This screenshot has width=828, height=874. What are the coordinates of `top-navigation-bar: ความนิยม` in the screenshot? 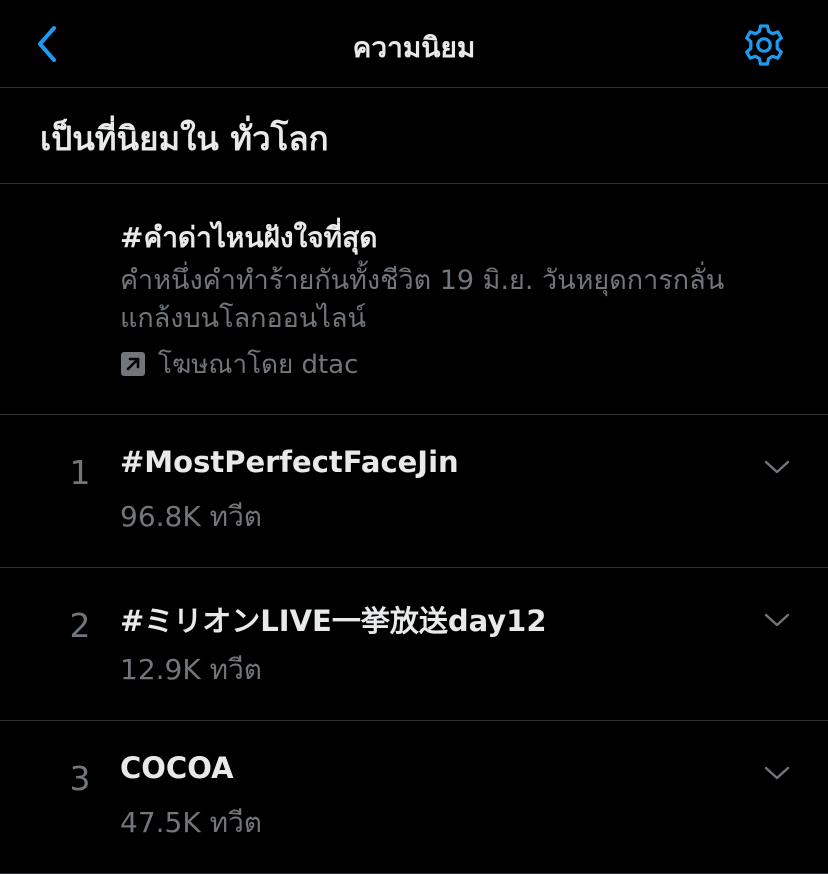 It's located at (414, 44).